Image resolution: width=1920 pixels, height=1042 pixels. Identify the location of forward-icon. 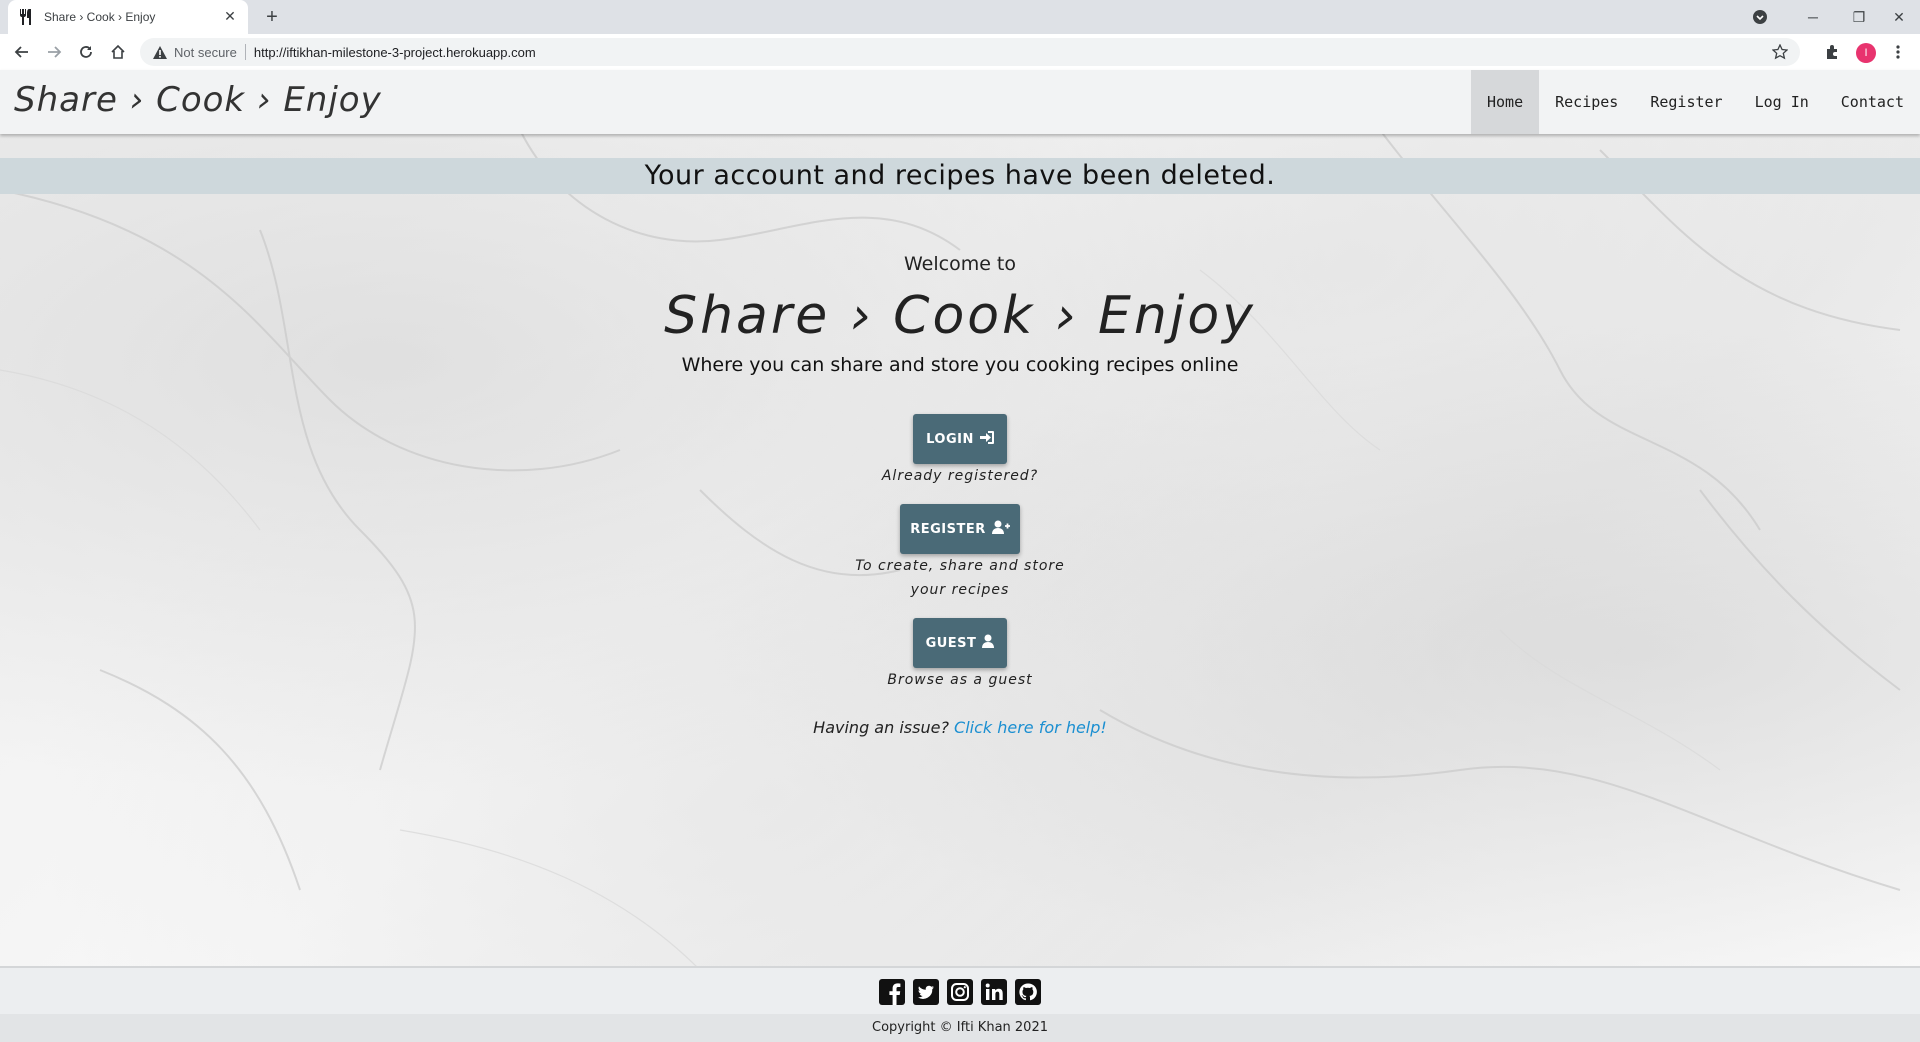
(54, 52).